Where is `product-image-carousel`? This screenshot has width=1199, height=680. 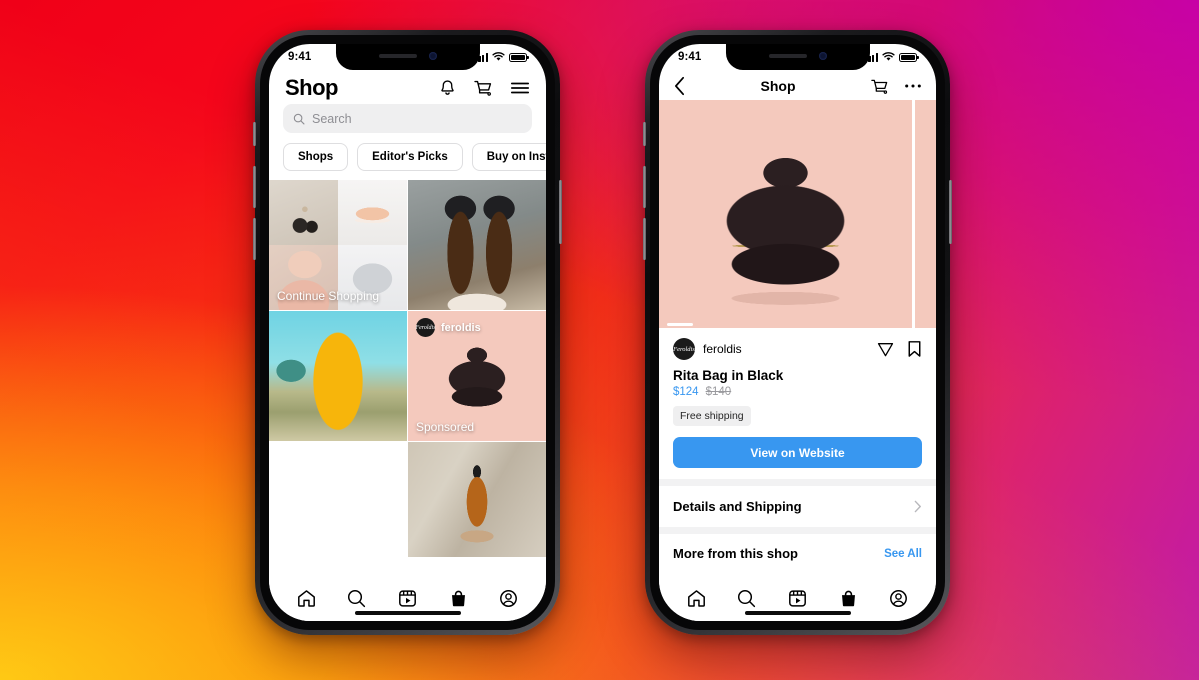 product-image-carousel is located at coordinates (797, 214).